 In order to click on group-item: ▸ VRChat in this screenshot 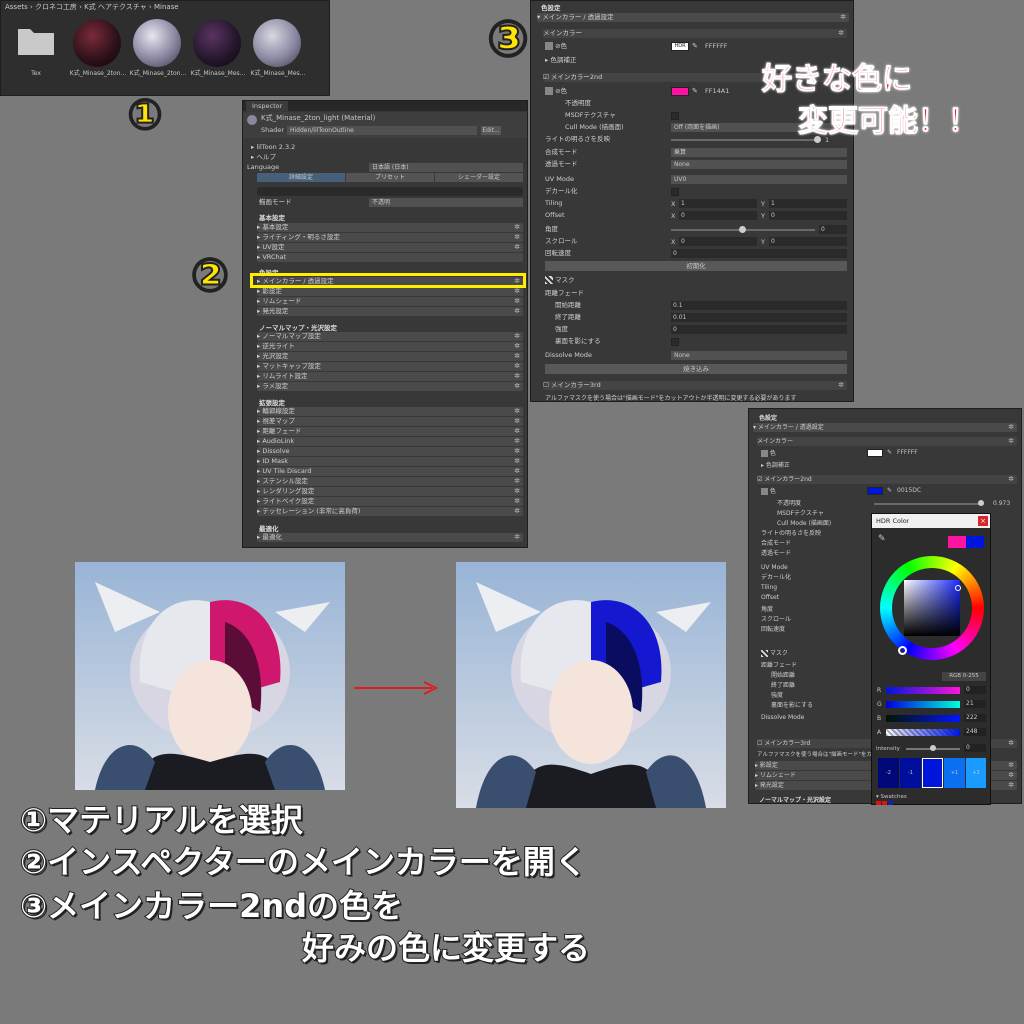, I will do `click(390, 257)`.